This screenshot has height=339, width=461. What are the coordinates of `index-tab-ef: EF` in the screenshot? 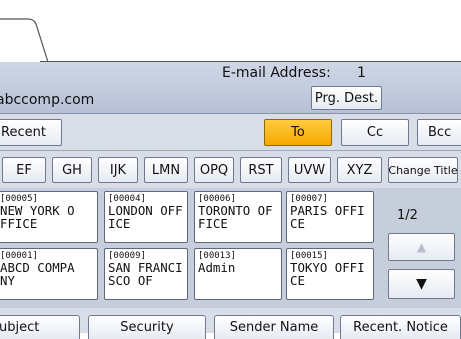 It's located at (24, 170).